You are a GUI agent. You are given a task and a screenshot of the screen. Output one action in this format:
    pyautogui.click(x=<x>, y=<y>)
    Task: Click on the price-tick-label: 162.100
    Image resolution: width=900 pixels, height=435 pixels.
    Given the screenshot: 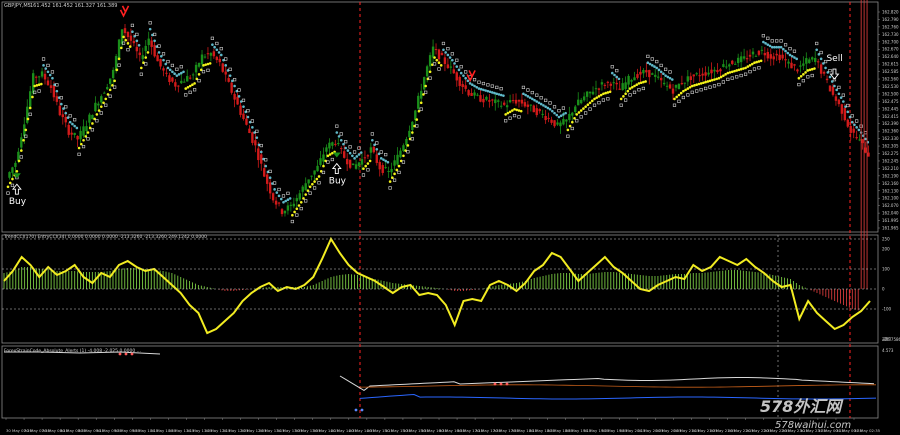 What is the action you would take?
    pyautogui.click(x=890, y=198)
    